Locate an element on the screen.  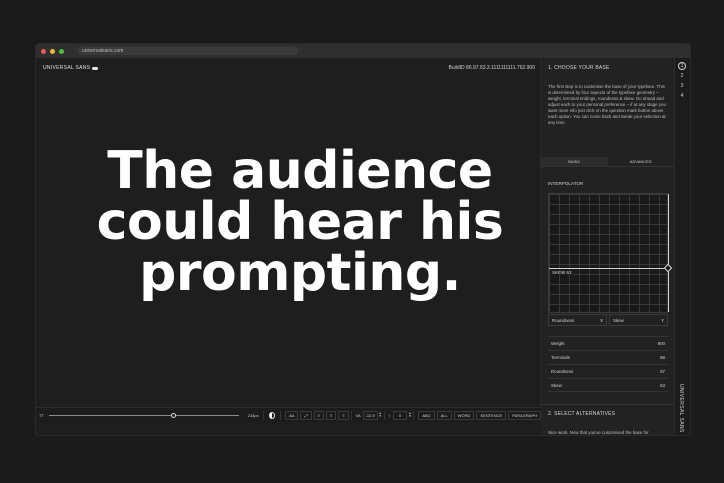
case-all-button: ALL is located at coordinates (444, 415).